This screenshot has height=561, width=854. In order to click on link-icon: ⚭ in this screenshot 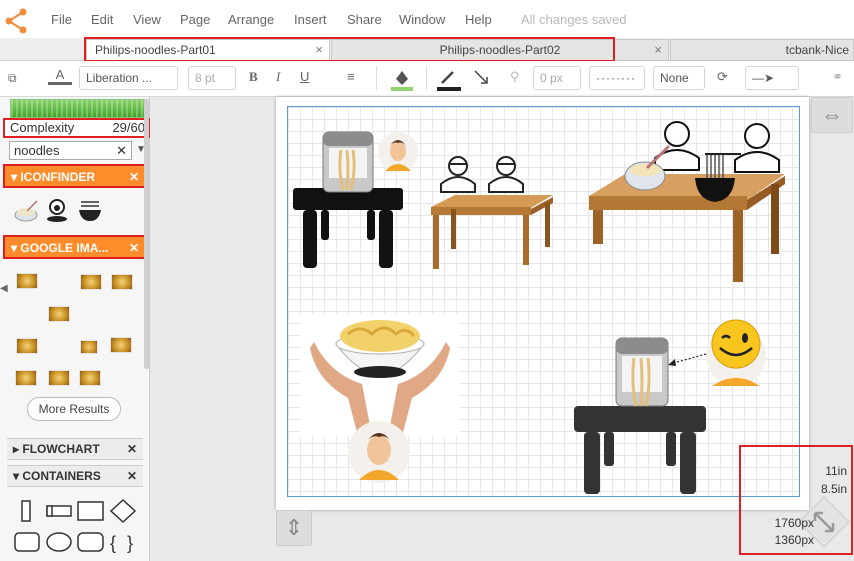, I will do `click(837, 77)`.